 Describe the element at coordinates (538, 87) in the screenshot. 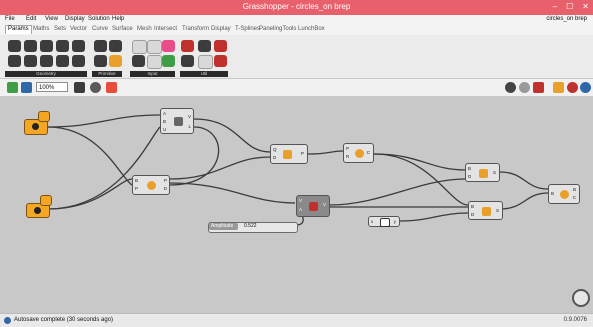

I see `selected-preview-icon` at that location.